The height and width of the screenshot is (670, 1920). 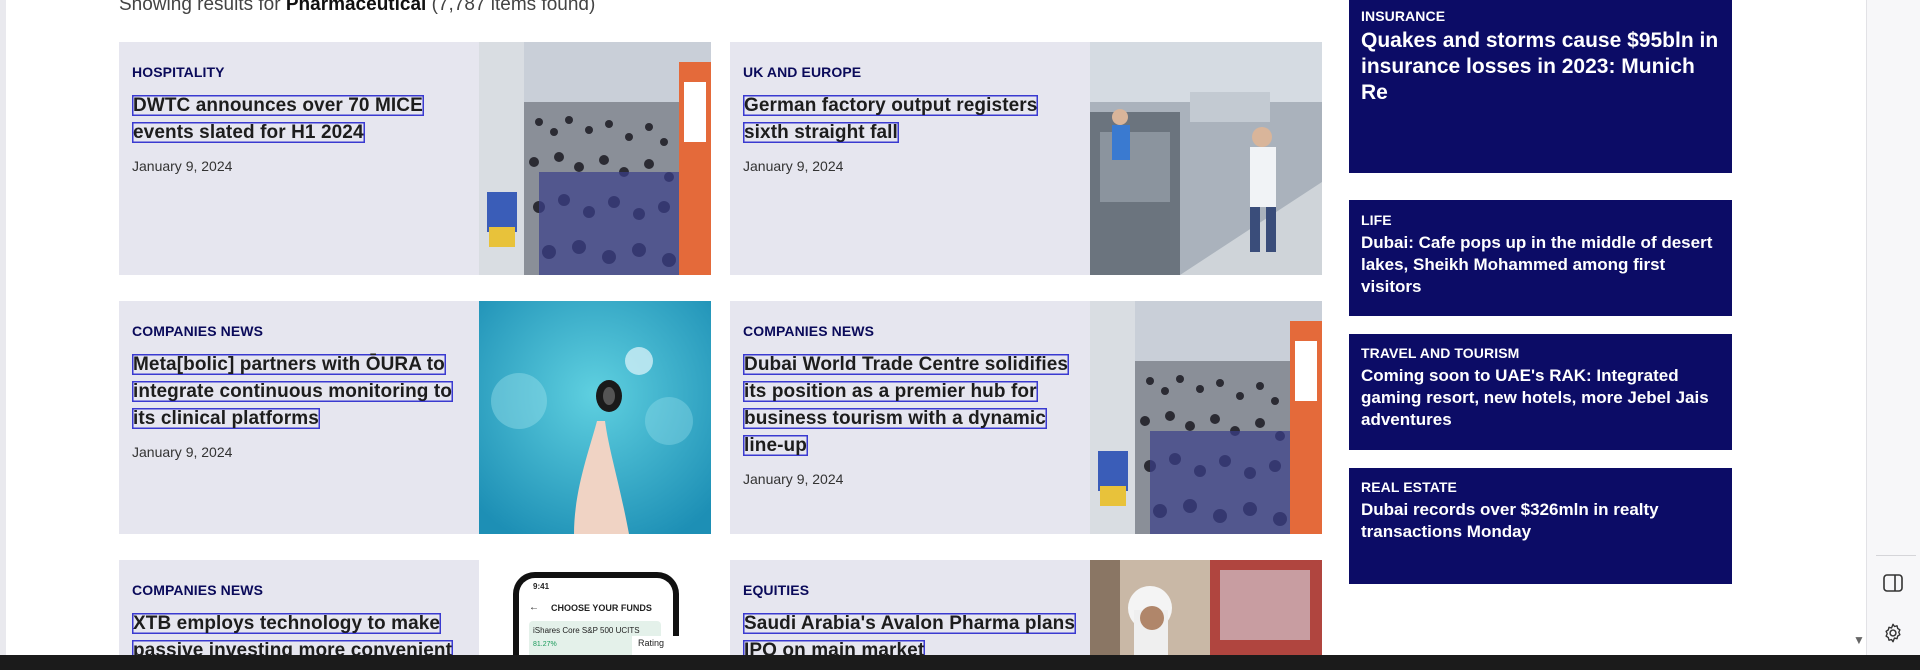 What do you see at coordinates (1403, 16) in the screenshot?
I see `sidebar-category: INSURANCE` at bounding box center [1403, 16].